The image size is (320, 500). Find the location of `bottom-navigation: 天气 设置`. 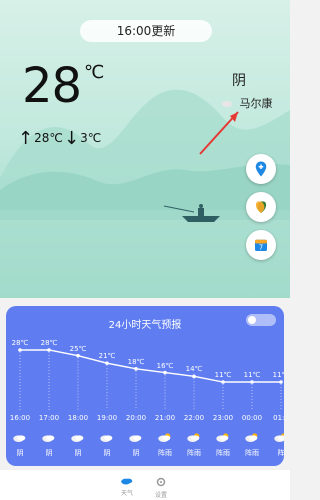

bottom-navigation: 天气 设置 is located at coordinates (145, 485).